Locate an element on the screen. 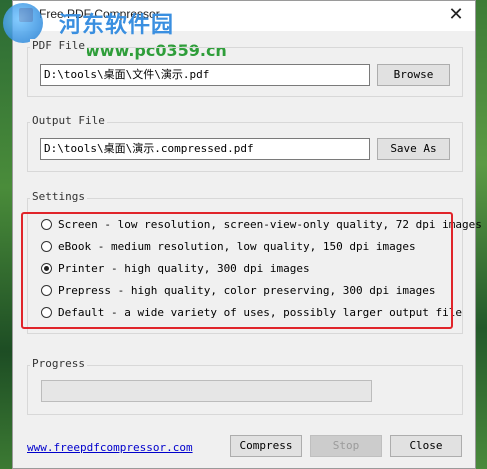 The height and width of the screenshot is (469, 487). compress-button: Compress is located at coordinates (266, 446).